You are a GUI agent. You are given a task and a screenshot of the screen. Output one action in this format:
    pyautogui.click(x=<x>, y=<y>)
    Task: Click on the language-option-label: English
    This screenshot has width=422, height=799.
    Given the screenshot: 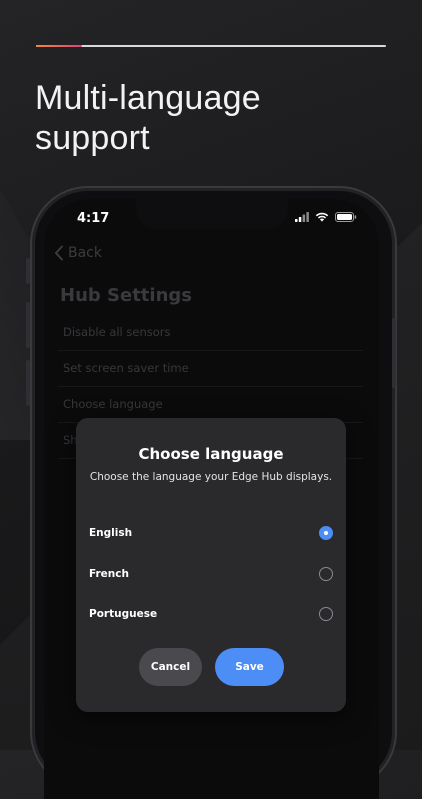 What is the action you would take?
    pyautogui.click(x=111, y=533)
    